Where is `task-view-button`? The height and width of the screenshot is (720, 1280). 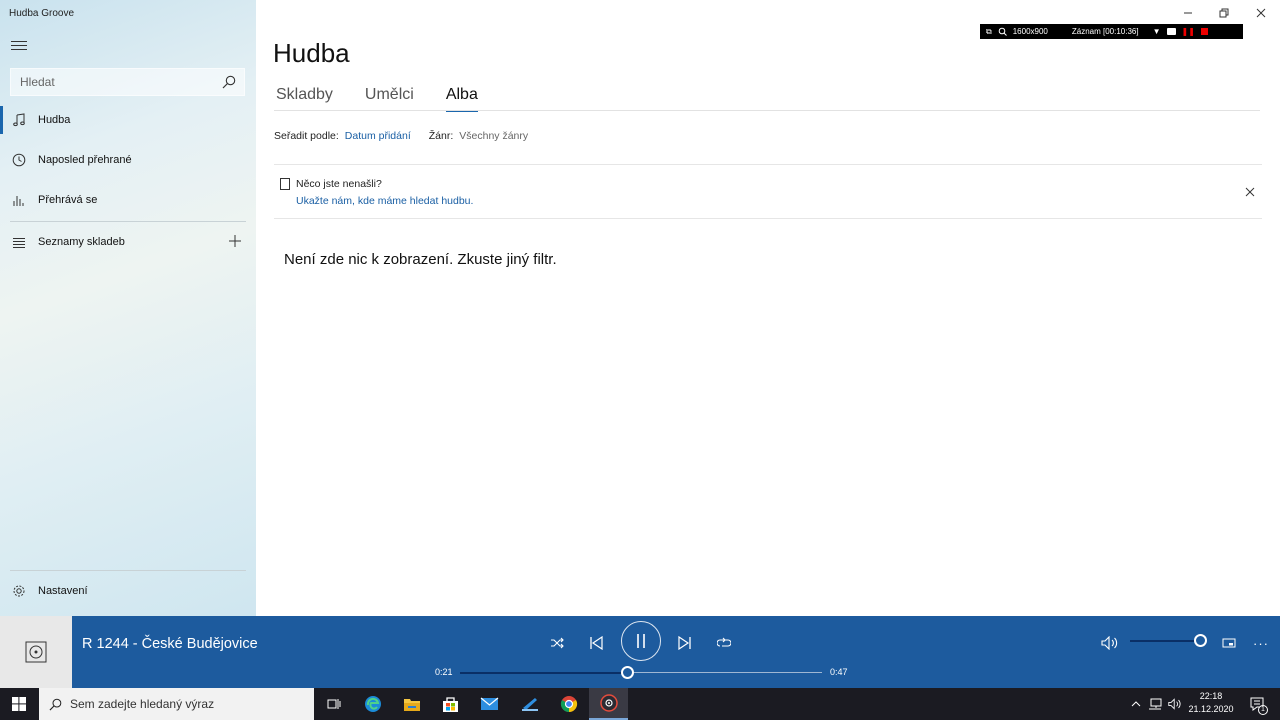
task-view-button is located at coordinates (333, 704).